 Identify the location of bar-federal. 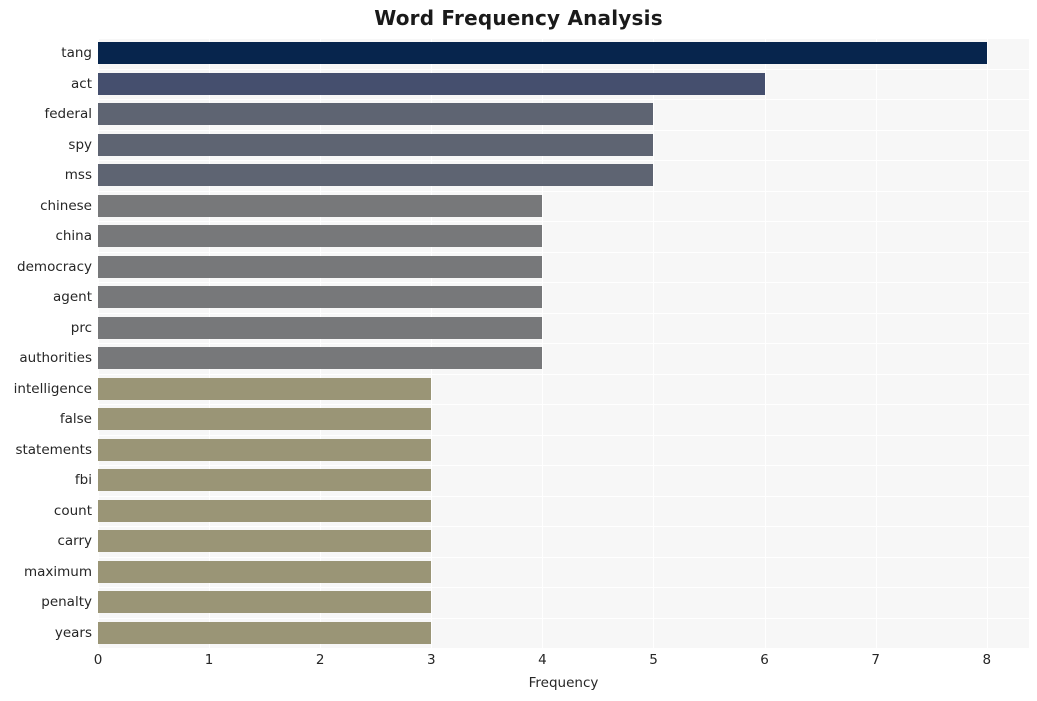
(376, 114).